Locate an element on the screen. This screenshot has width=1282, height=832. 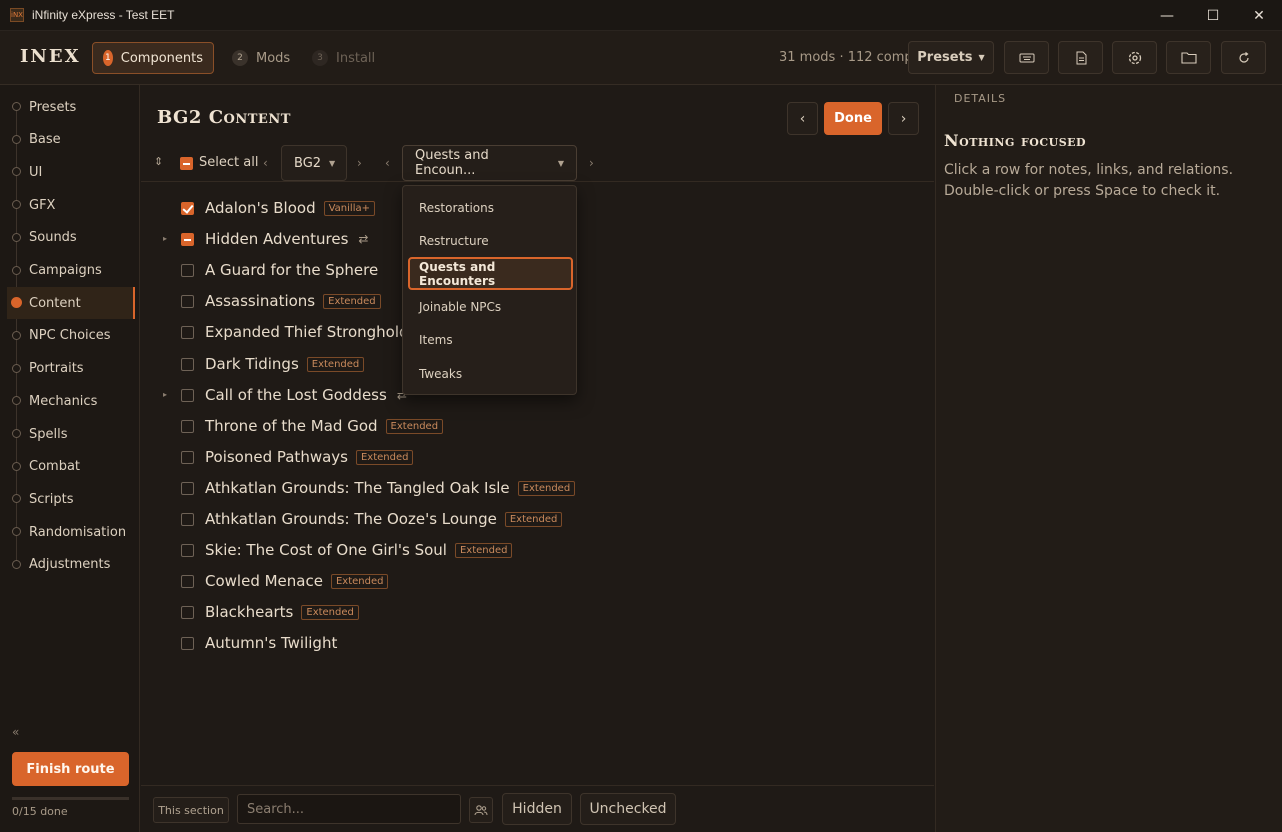
sidebar-item-combat: Combat is located at coordinates (71, 467).